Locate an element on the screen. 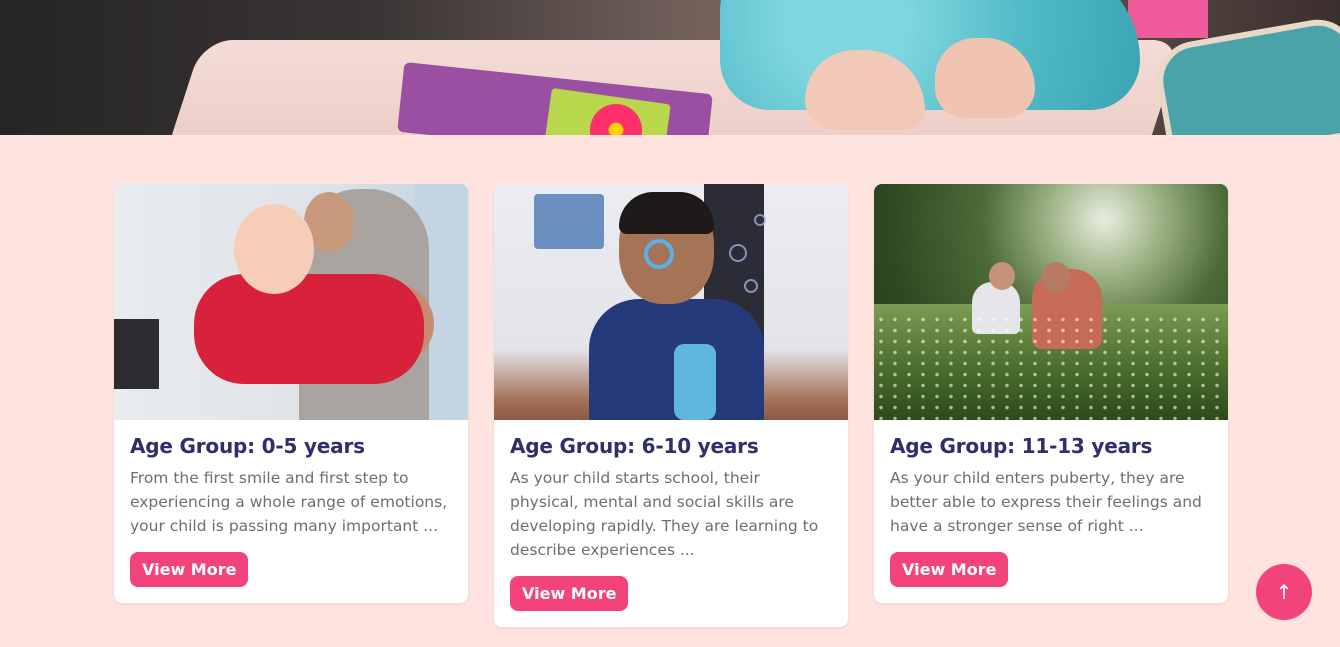 This screenshot has width=1340, height=647. card-image-baby is located at coordinates (291, 302).